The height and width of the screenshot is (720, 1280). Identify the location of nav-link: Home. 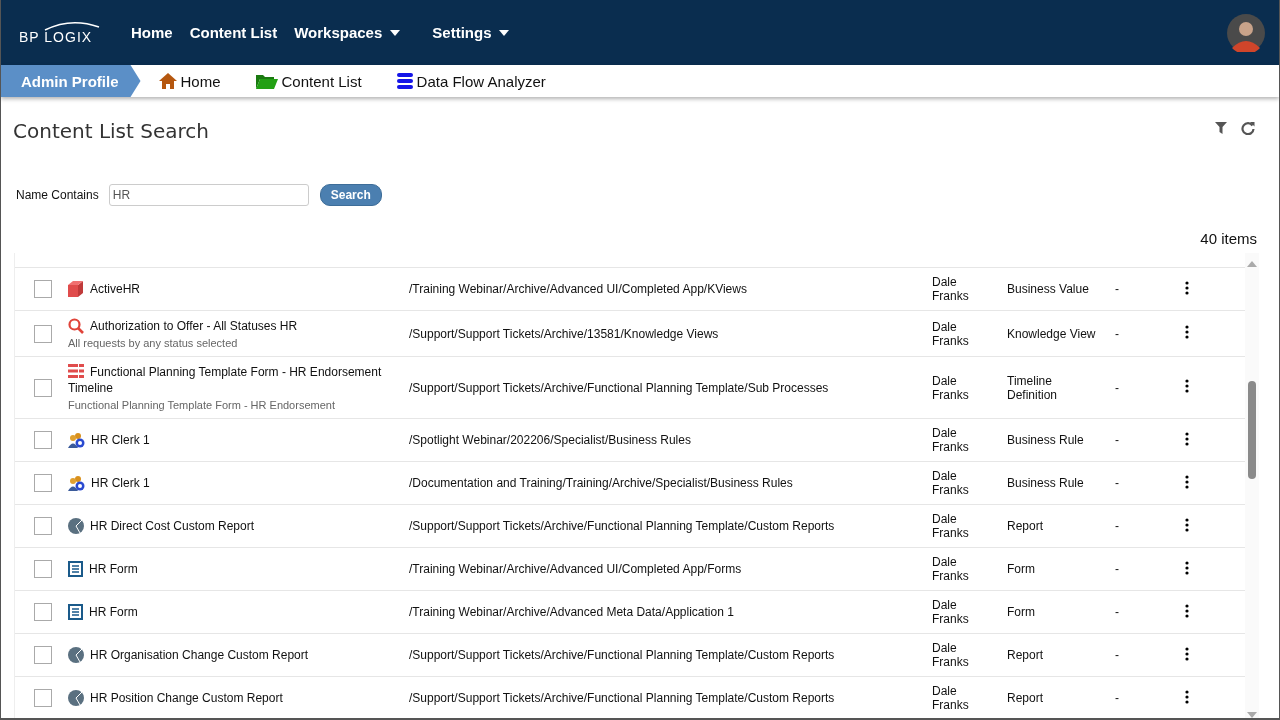
(152, 32).